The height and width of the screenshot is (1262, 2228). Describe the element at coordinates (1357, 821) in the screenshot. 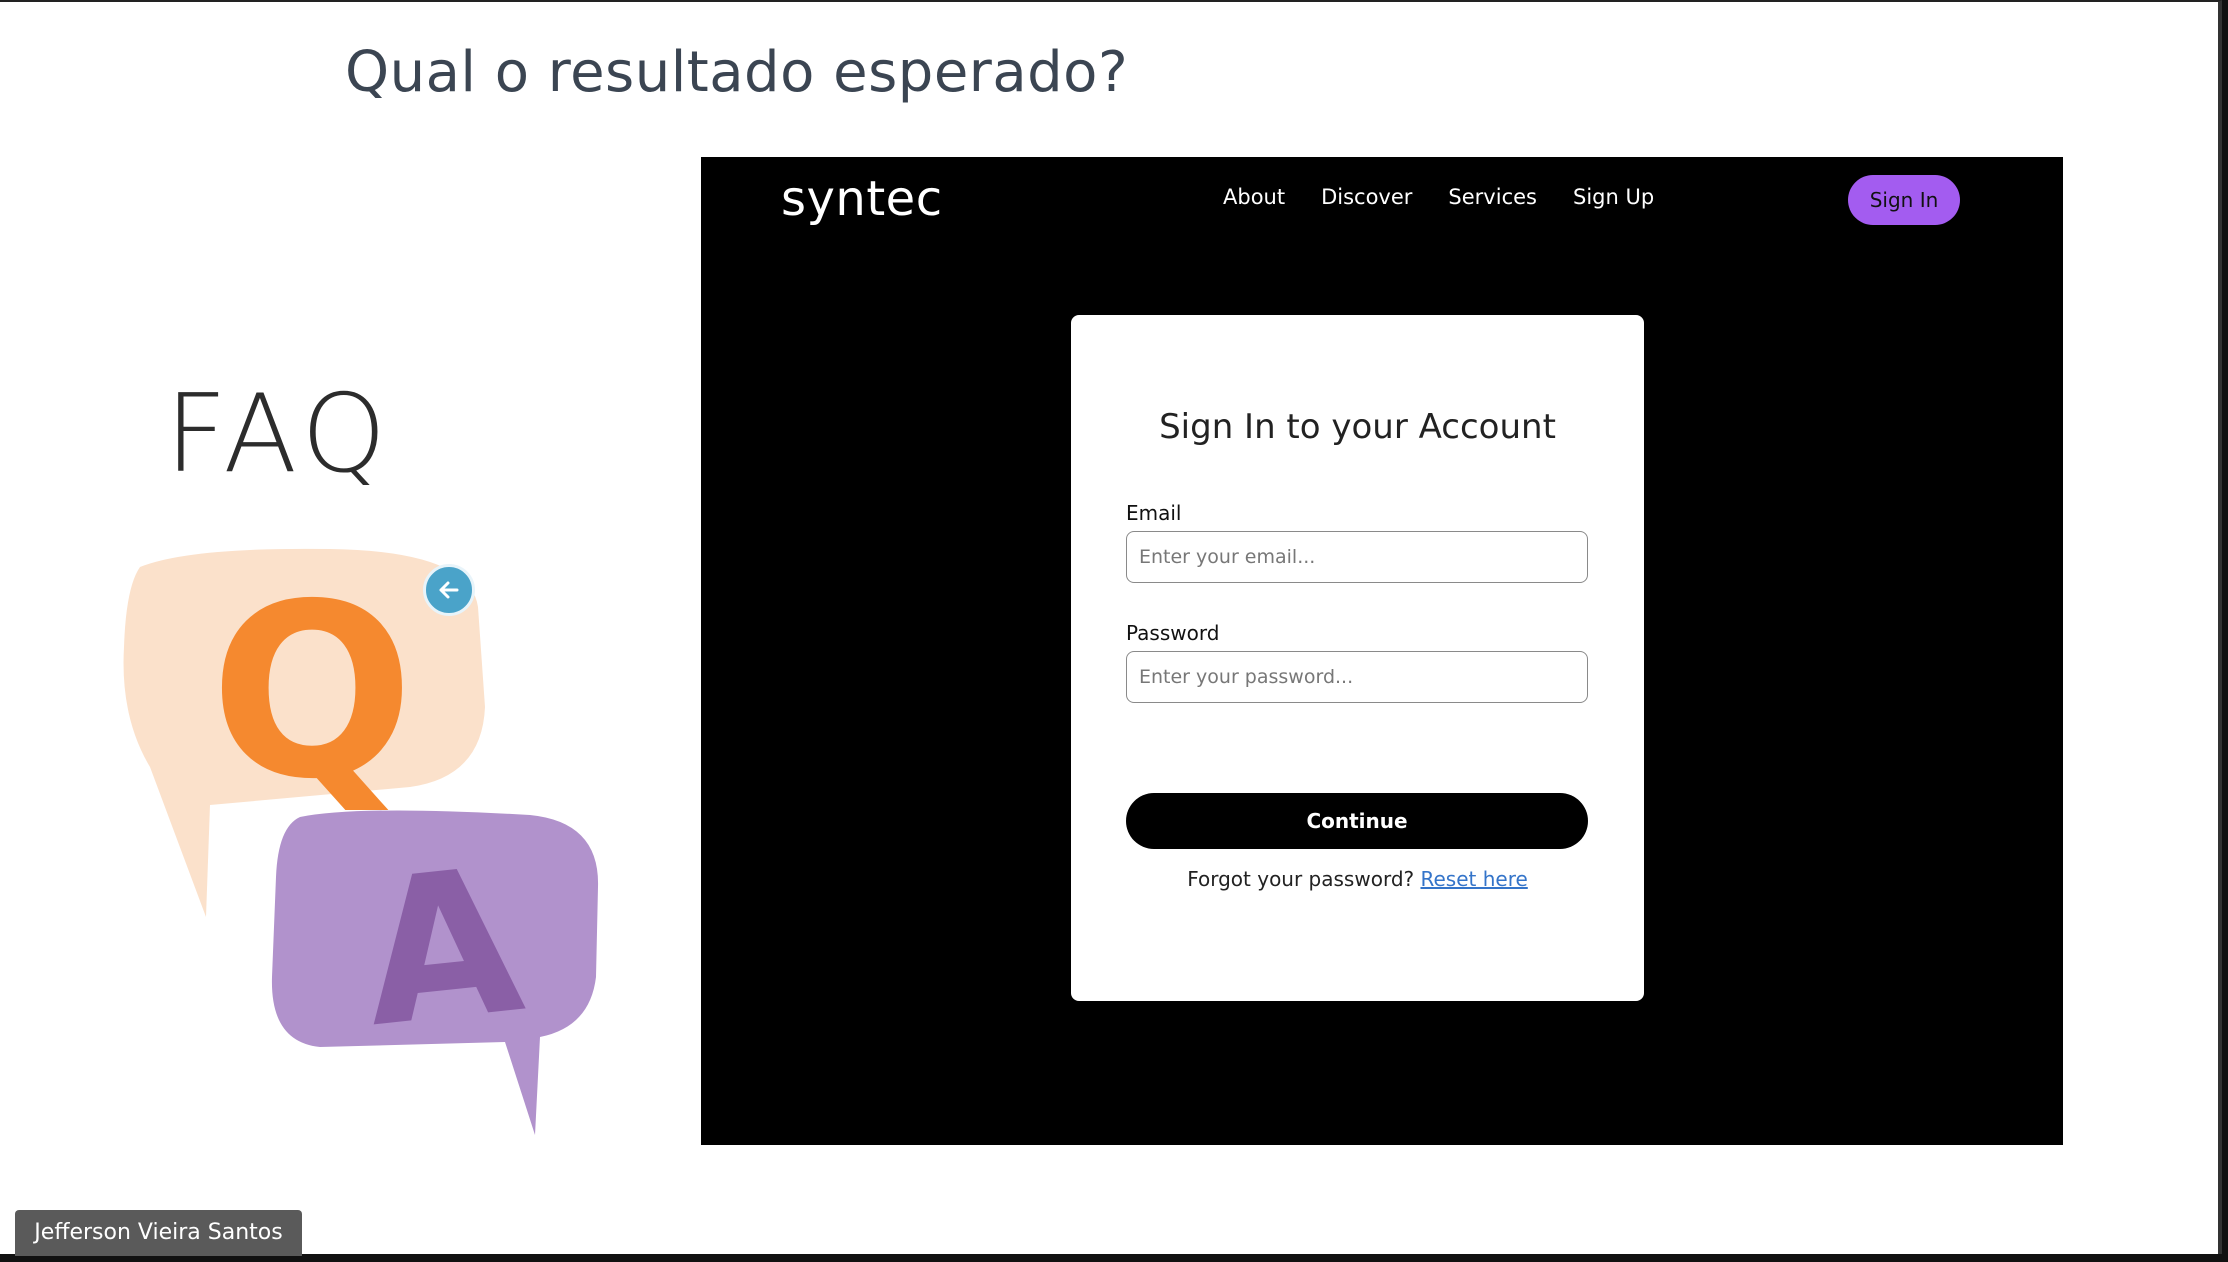

I see `continue-button: Continue` at that location.